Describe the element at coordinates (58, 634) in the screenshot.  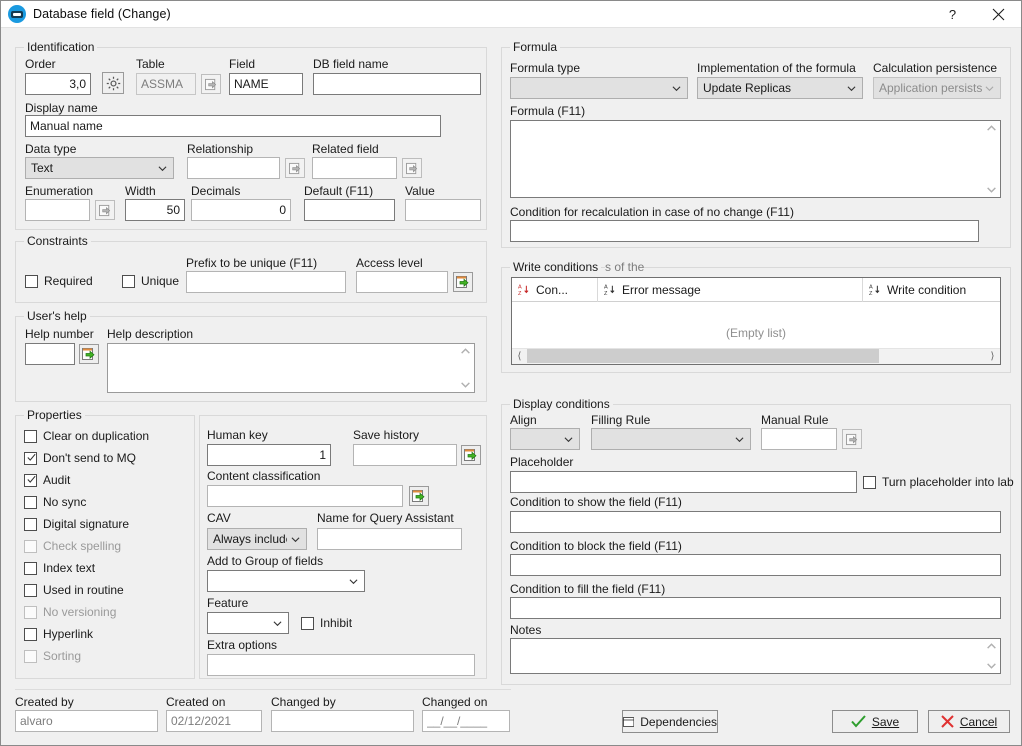
I see `property-hyperlink: Hyperlink` at that location.